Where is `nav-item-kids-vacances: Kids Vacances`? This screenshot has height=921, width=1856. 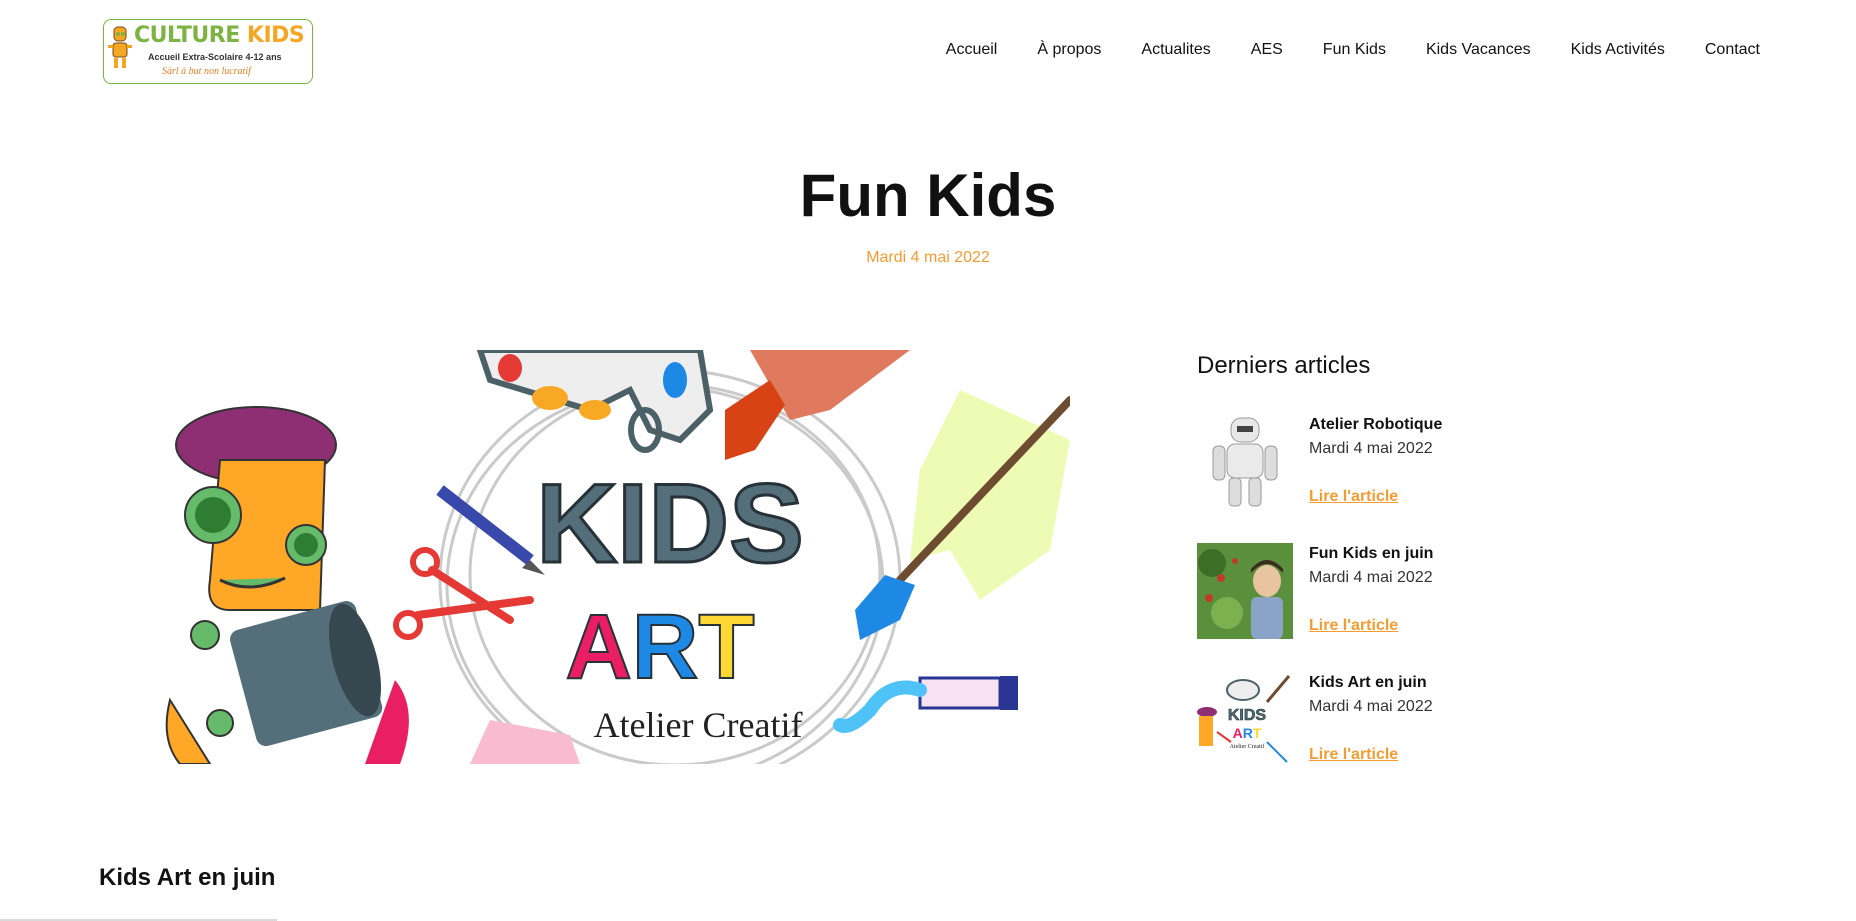 nav-item-kids-vacances: Kids Vacances is located at coordinates (1478, 50).